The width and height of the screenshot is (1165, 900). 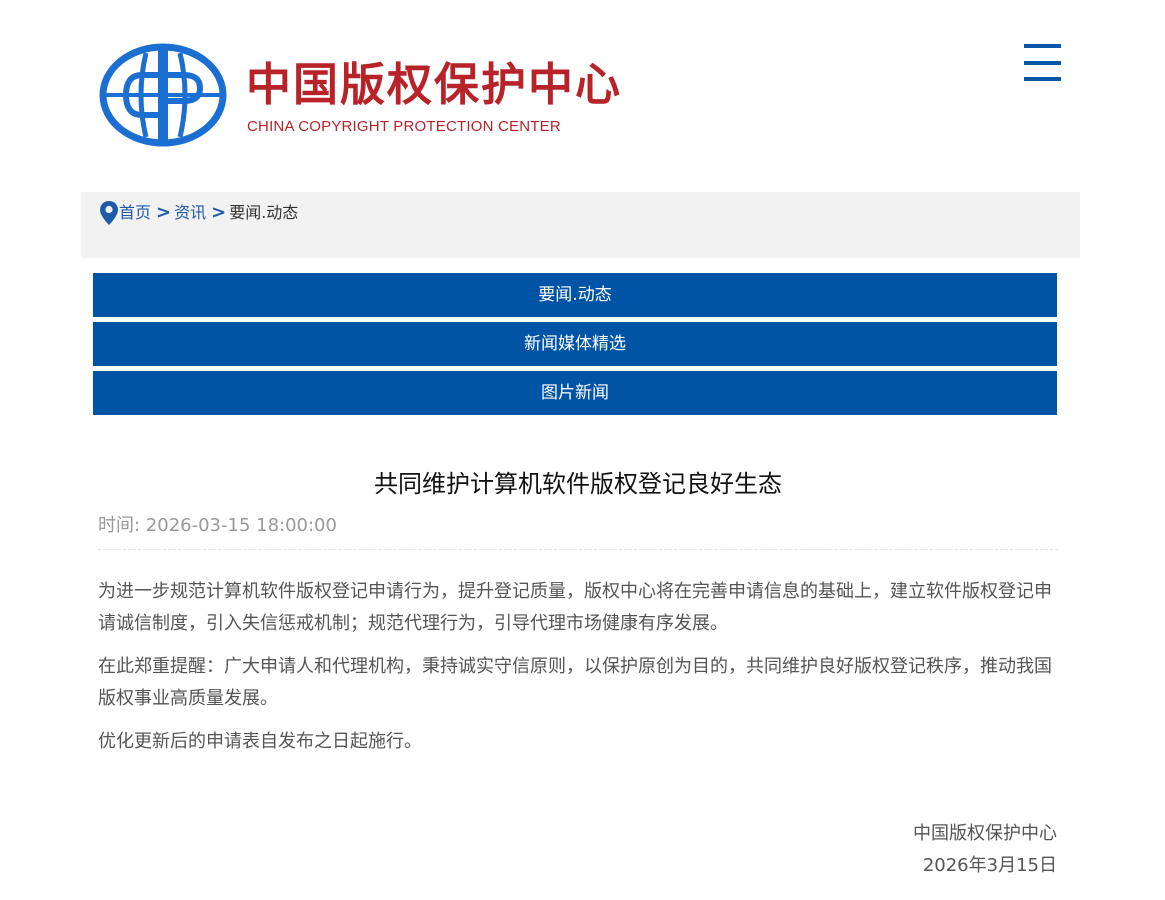 What do you see at coordinates (163, 95) in the screenshot?
I see `ccpc-emblem-icon` at bounding box center [163, 95].